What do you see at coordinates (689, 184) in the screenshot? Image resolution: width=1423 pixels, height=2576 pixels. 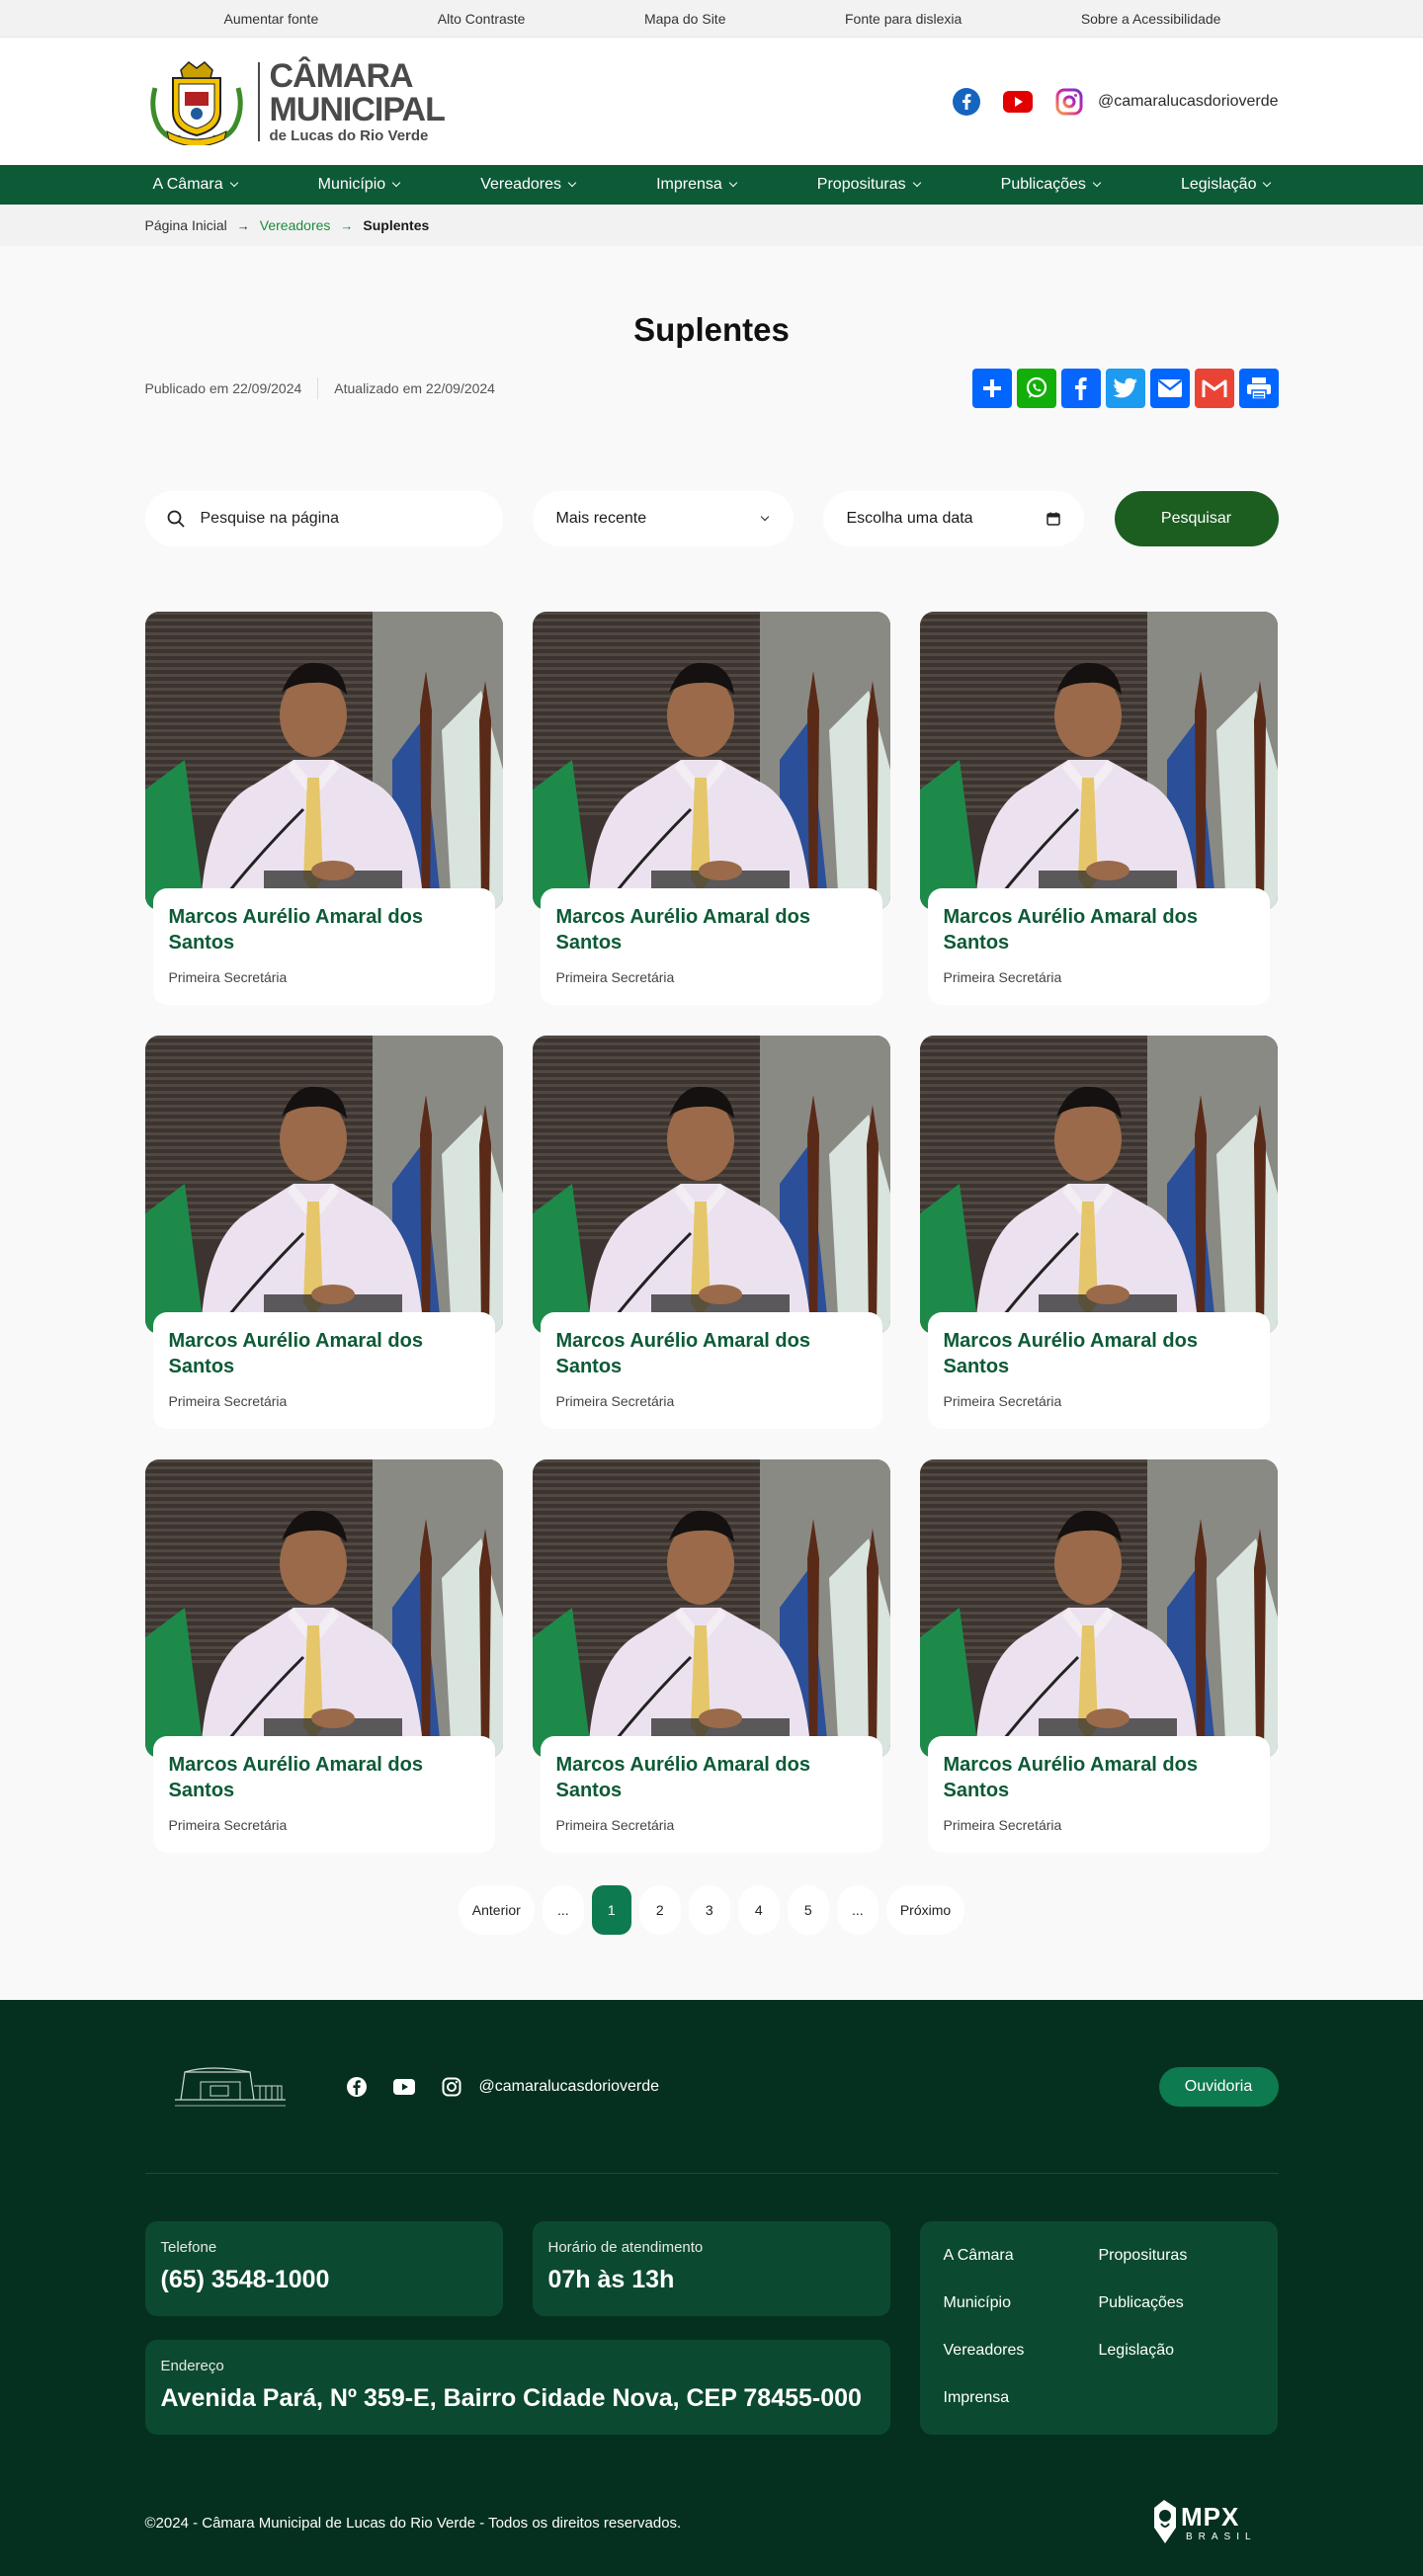 I see `nav-item-label: Imprensa` at bounding box center [689, 184].